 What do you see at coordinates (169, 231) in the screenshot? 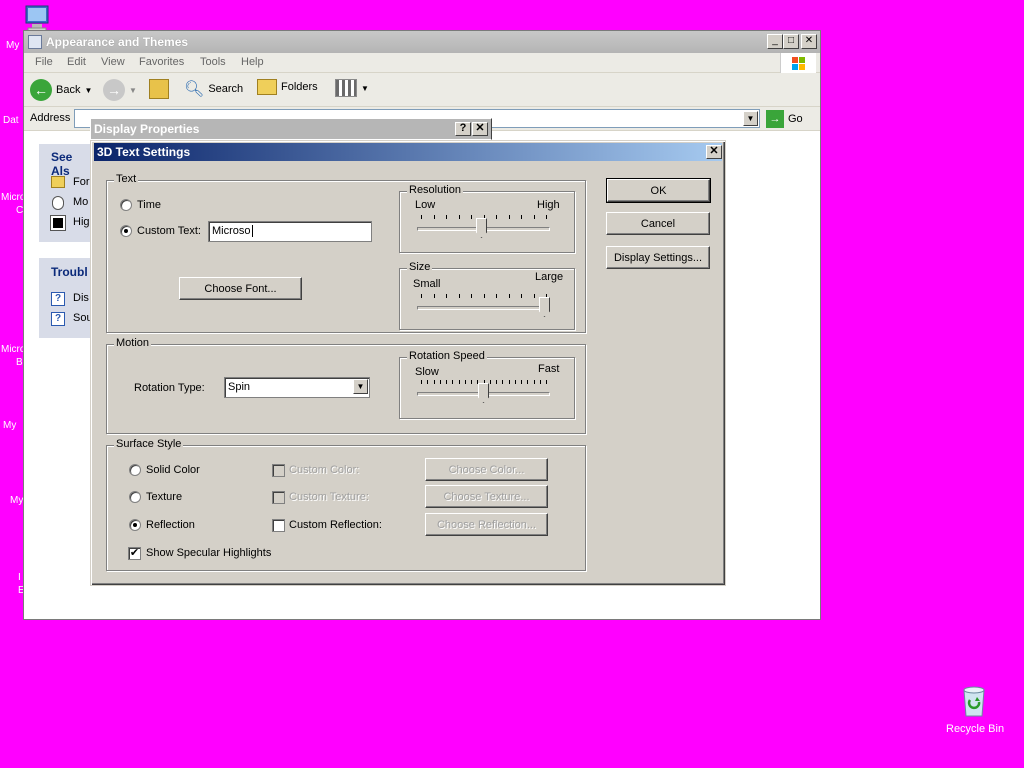
I see `custom-text-label: Custom Text:` at bounding box center [169, 231].